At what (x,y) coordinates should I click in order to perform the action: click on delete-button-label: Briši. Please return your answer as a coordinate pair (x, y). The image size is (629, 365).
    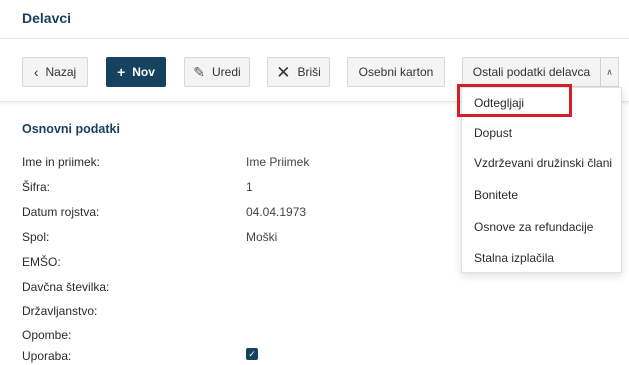
    Looking at the image, I should click on (309, 72).